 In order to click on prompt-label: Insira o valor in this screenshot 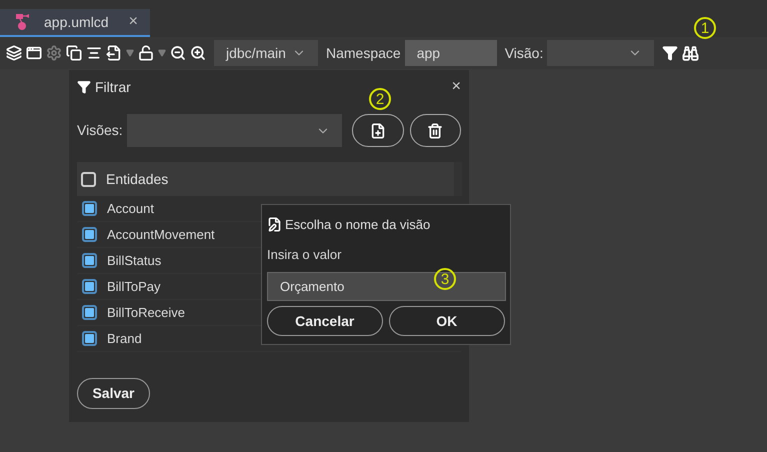, I will do `click(304, 255)`.